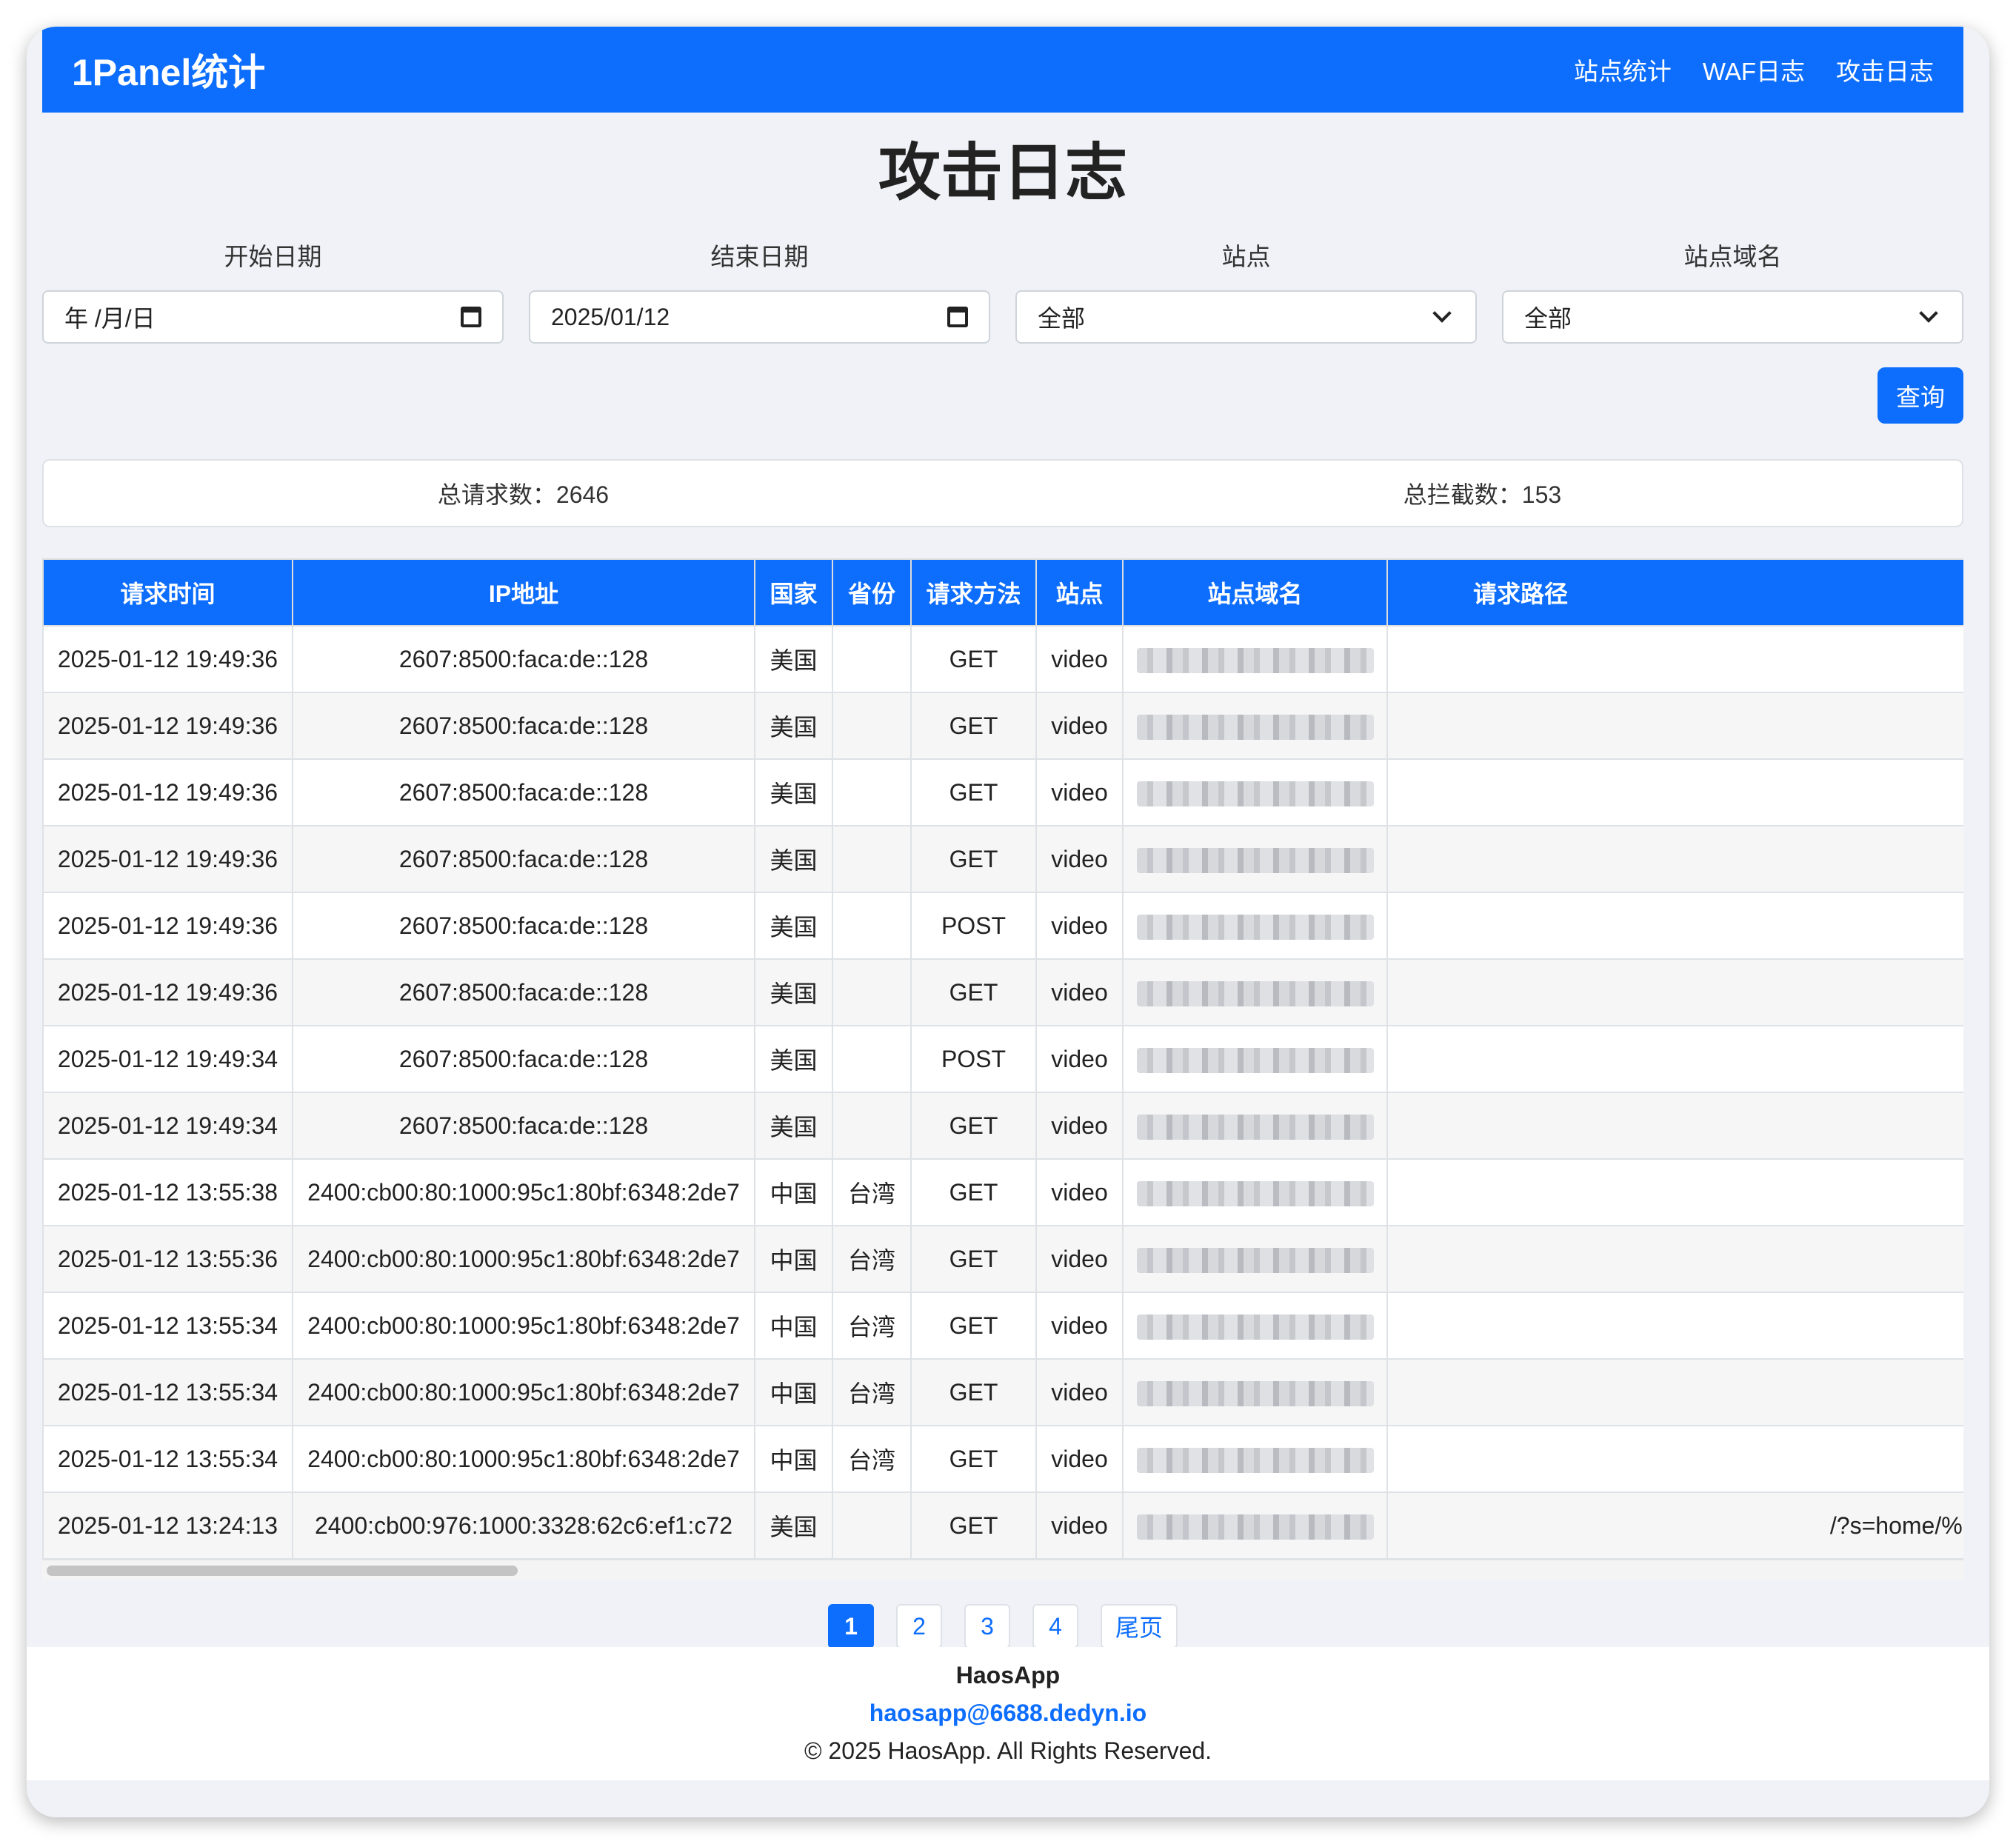  I want to click on cell-method: POST, so click(973, 926).